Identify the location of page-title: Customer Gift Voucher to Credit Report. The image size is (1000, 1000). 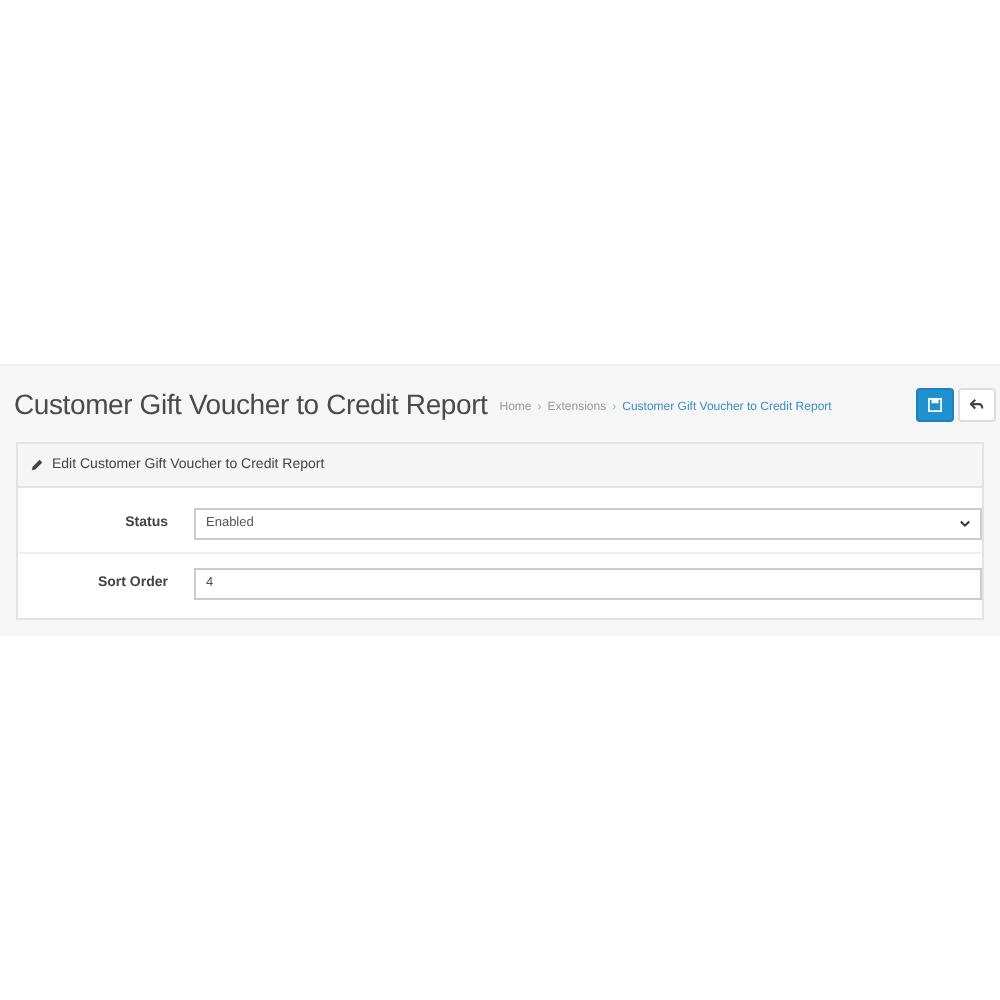
(251, 404).